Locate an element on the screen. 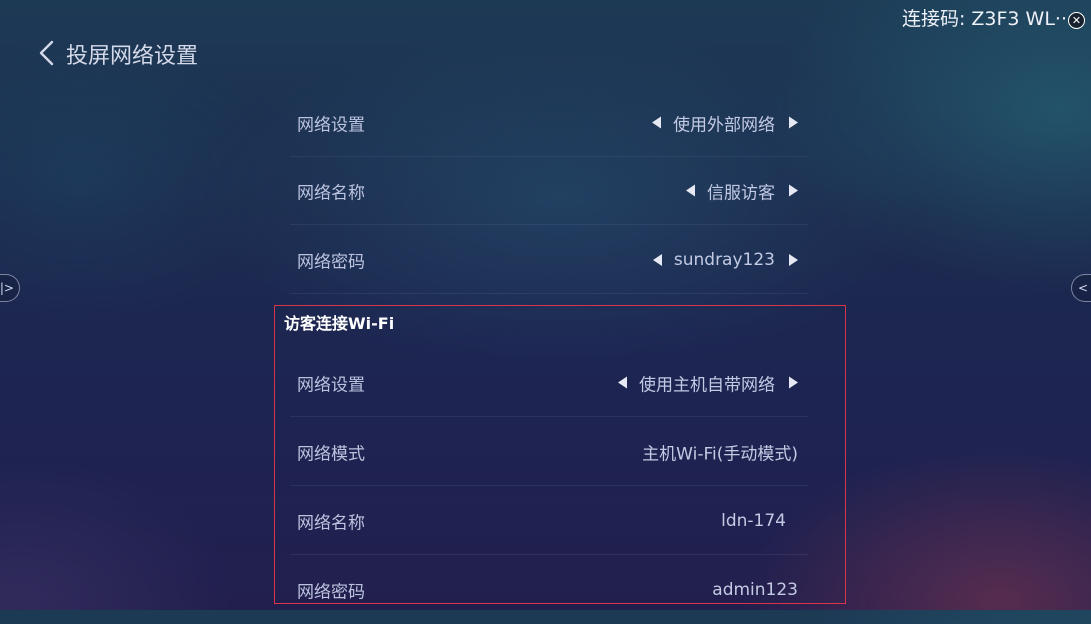  setting-row-network-password: 网络密码 sundray123 is located at coordinates (549, 260).